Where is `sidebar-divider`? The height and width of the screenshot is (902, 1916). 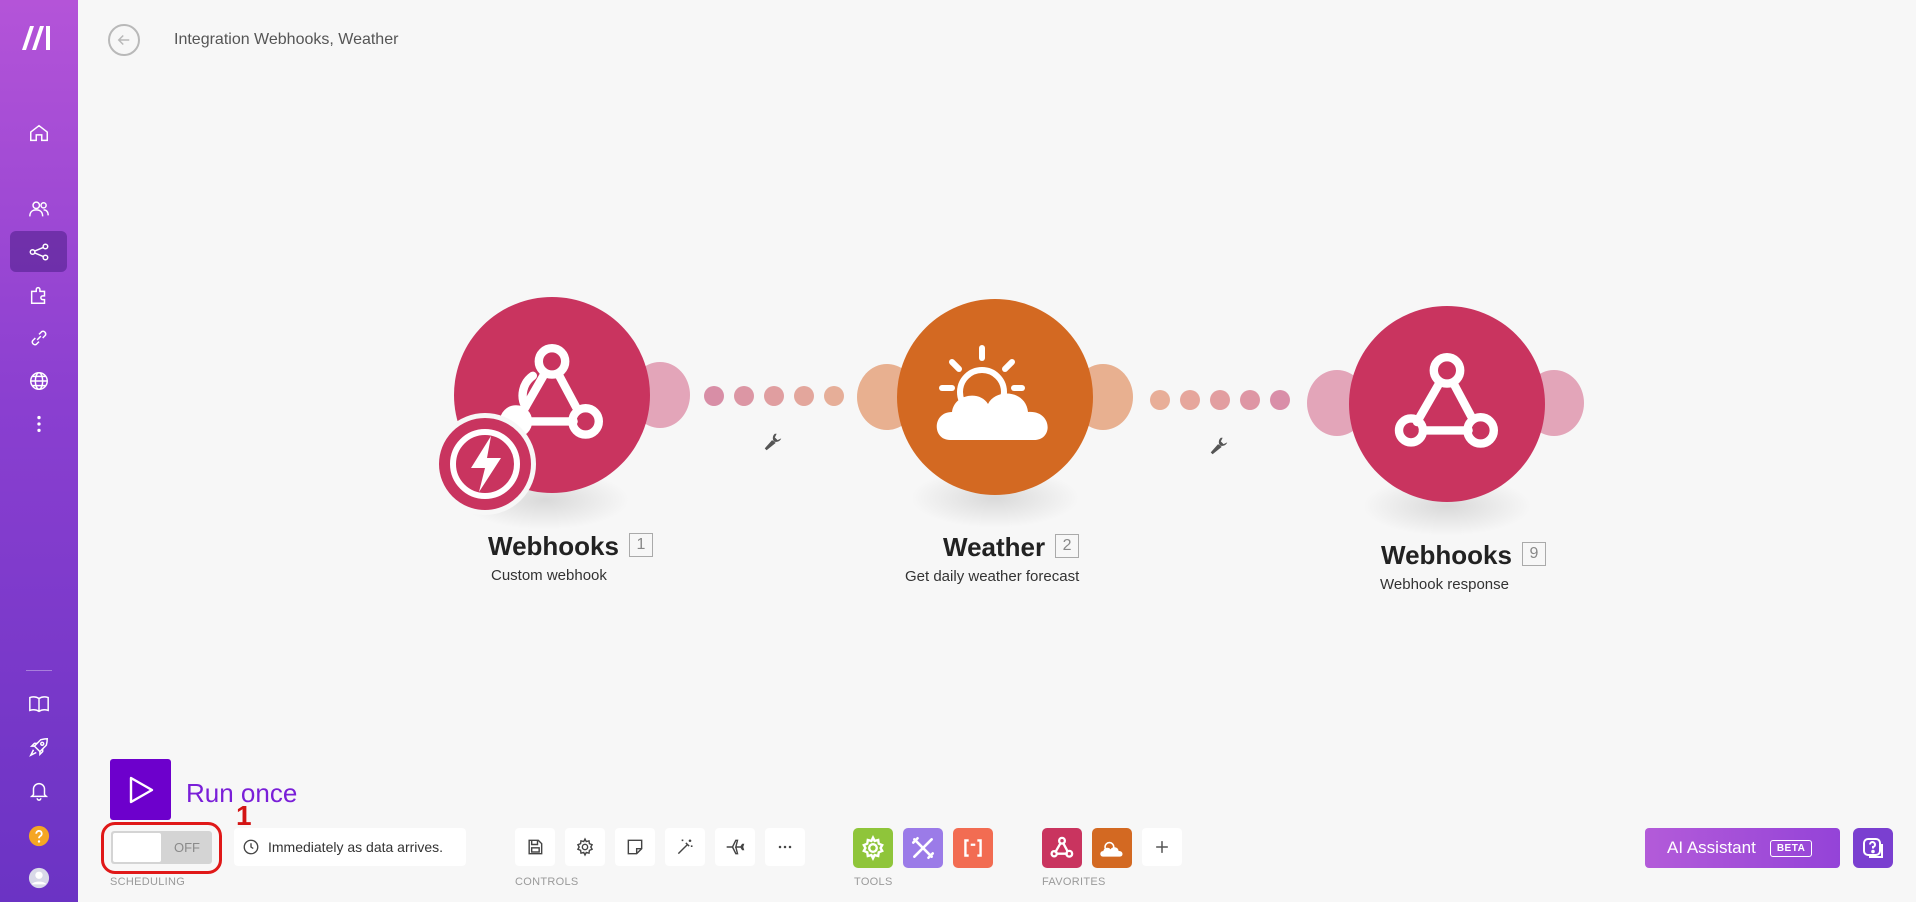 sidebar-divider is located at coordinates (39, 670).